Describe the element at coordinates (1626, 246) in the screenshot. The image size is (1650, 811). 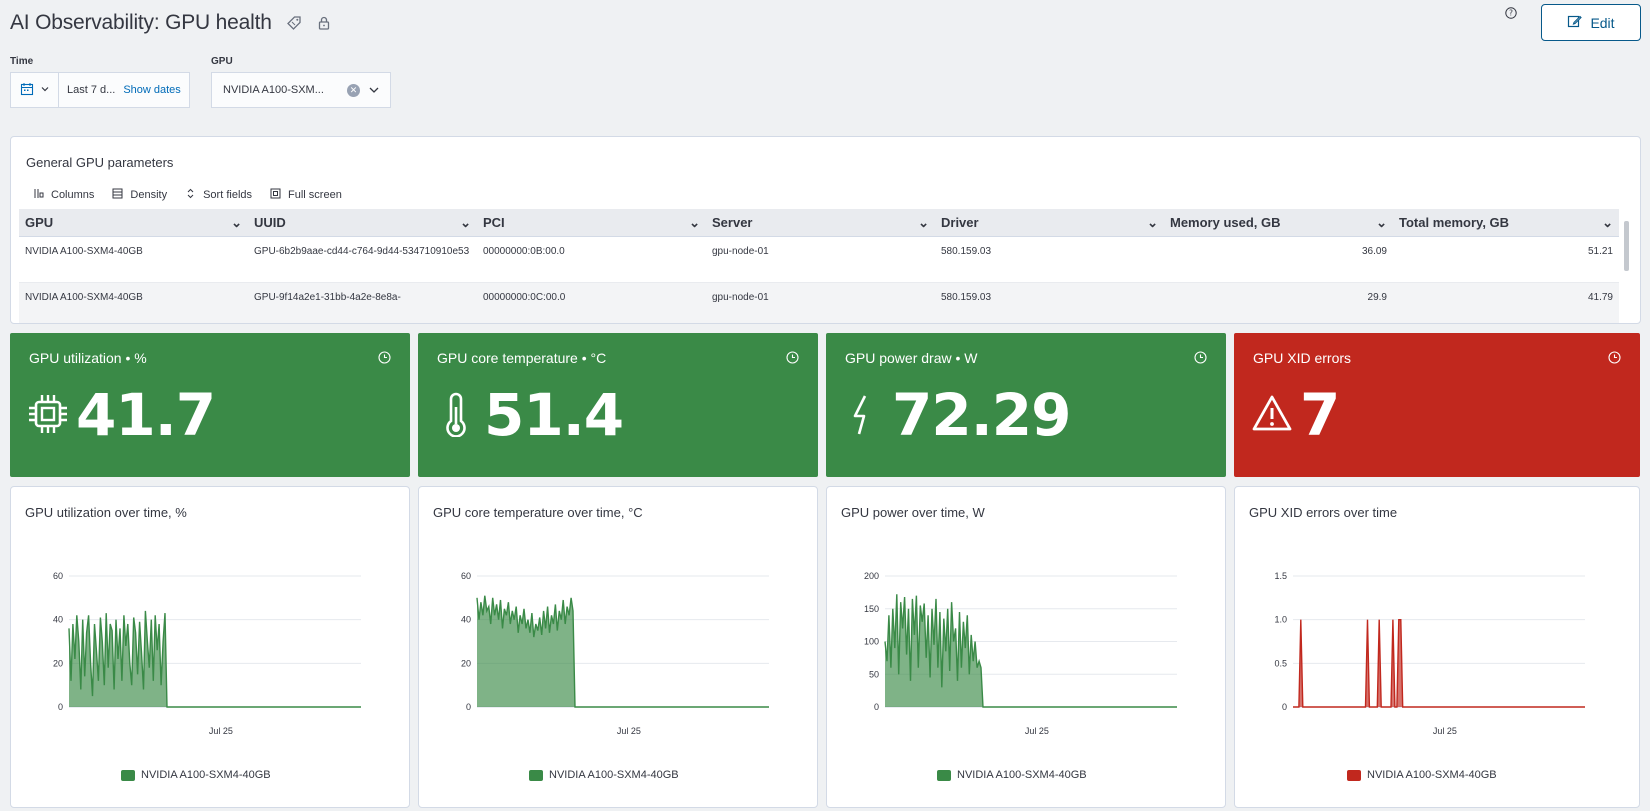
I see `table-scrollbar` at that location.